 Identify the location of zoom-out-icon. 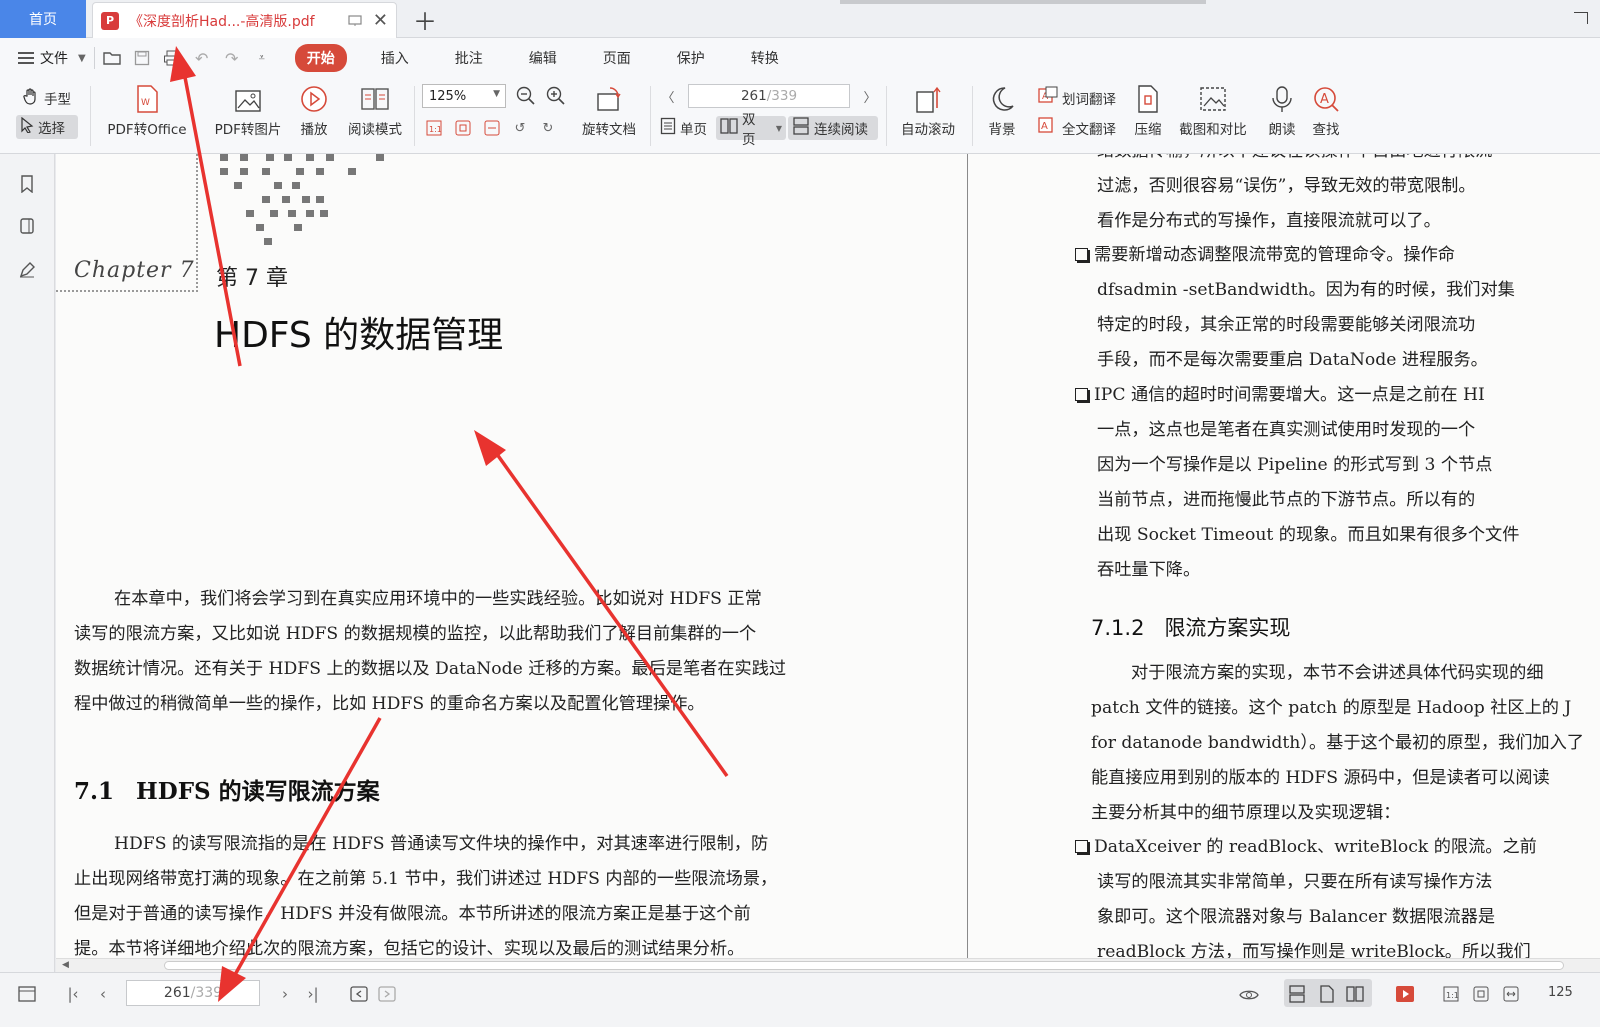
(526, 96).